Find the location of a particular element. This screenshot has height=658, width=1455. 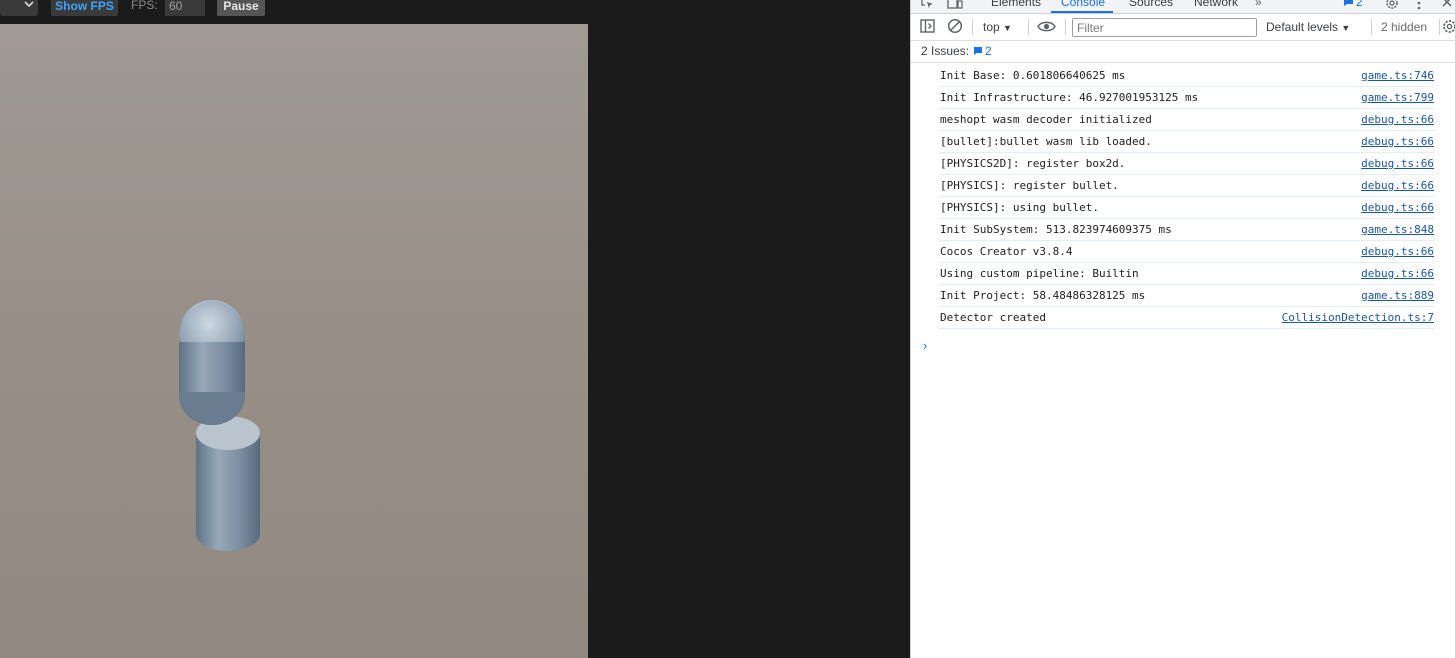

issues-label: 2 Issues: is located at coordinates (945, 51).